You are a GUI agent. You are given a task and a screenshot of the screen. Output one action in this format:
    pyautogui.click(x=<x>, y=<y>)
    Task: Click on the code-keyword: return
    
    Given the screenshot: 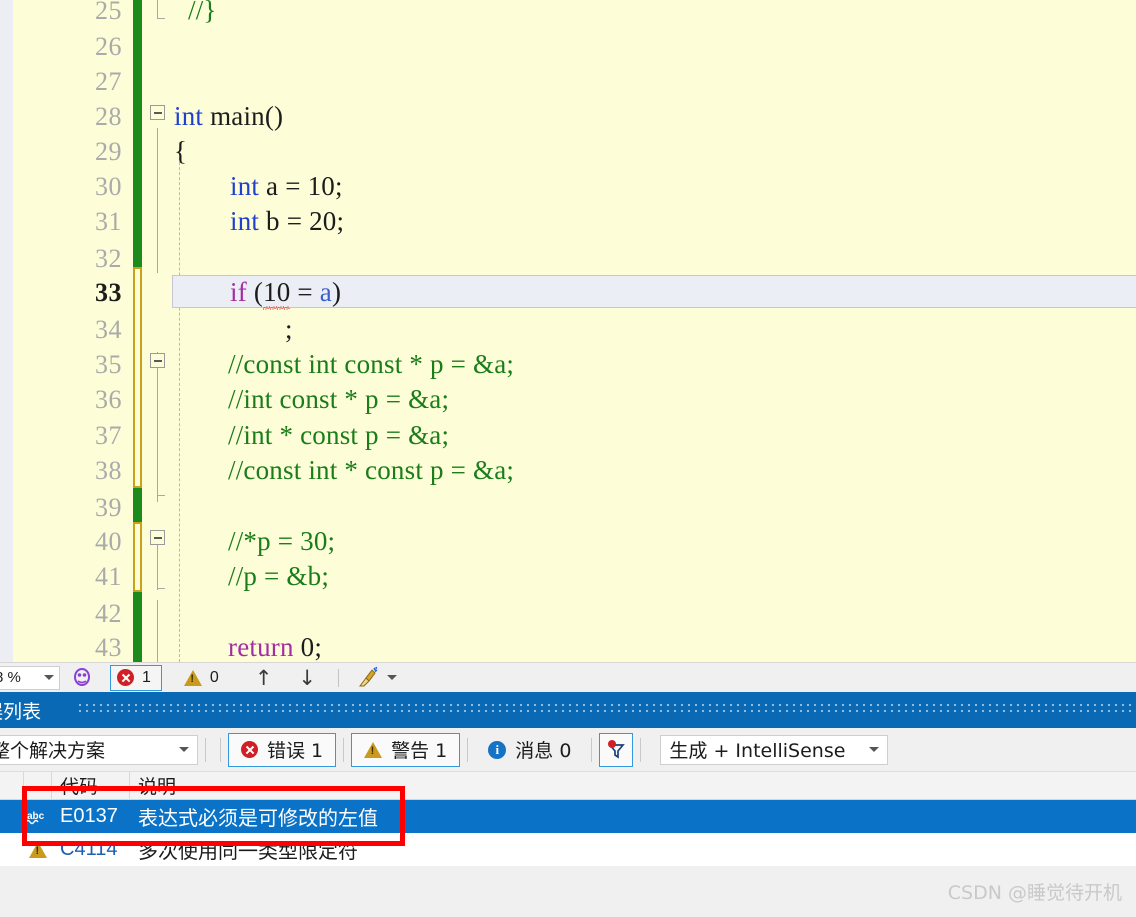 What is the action you would take?
    pyautogui.click(x=261, y=647)
    